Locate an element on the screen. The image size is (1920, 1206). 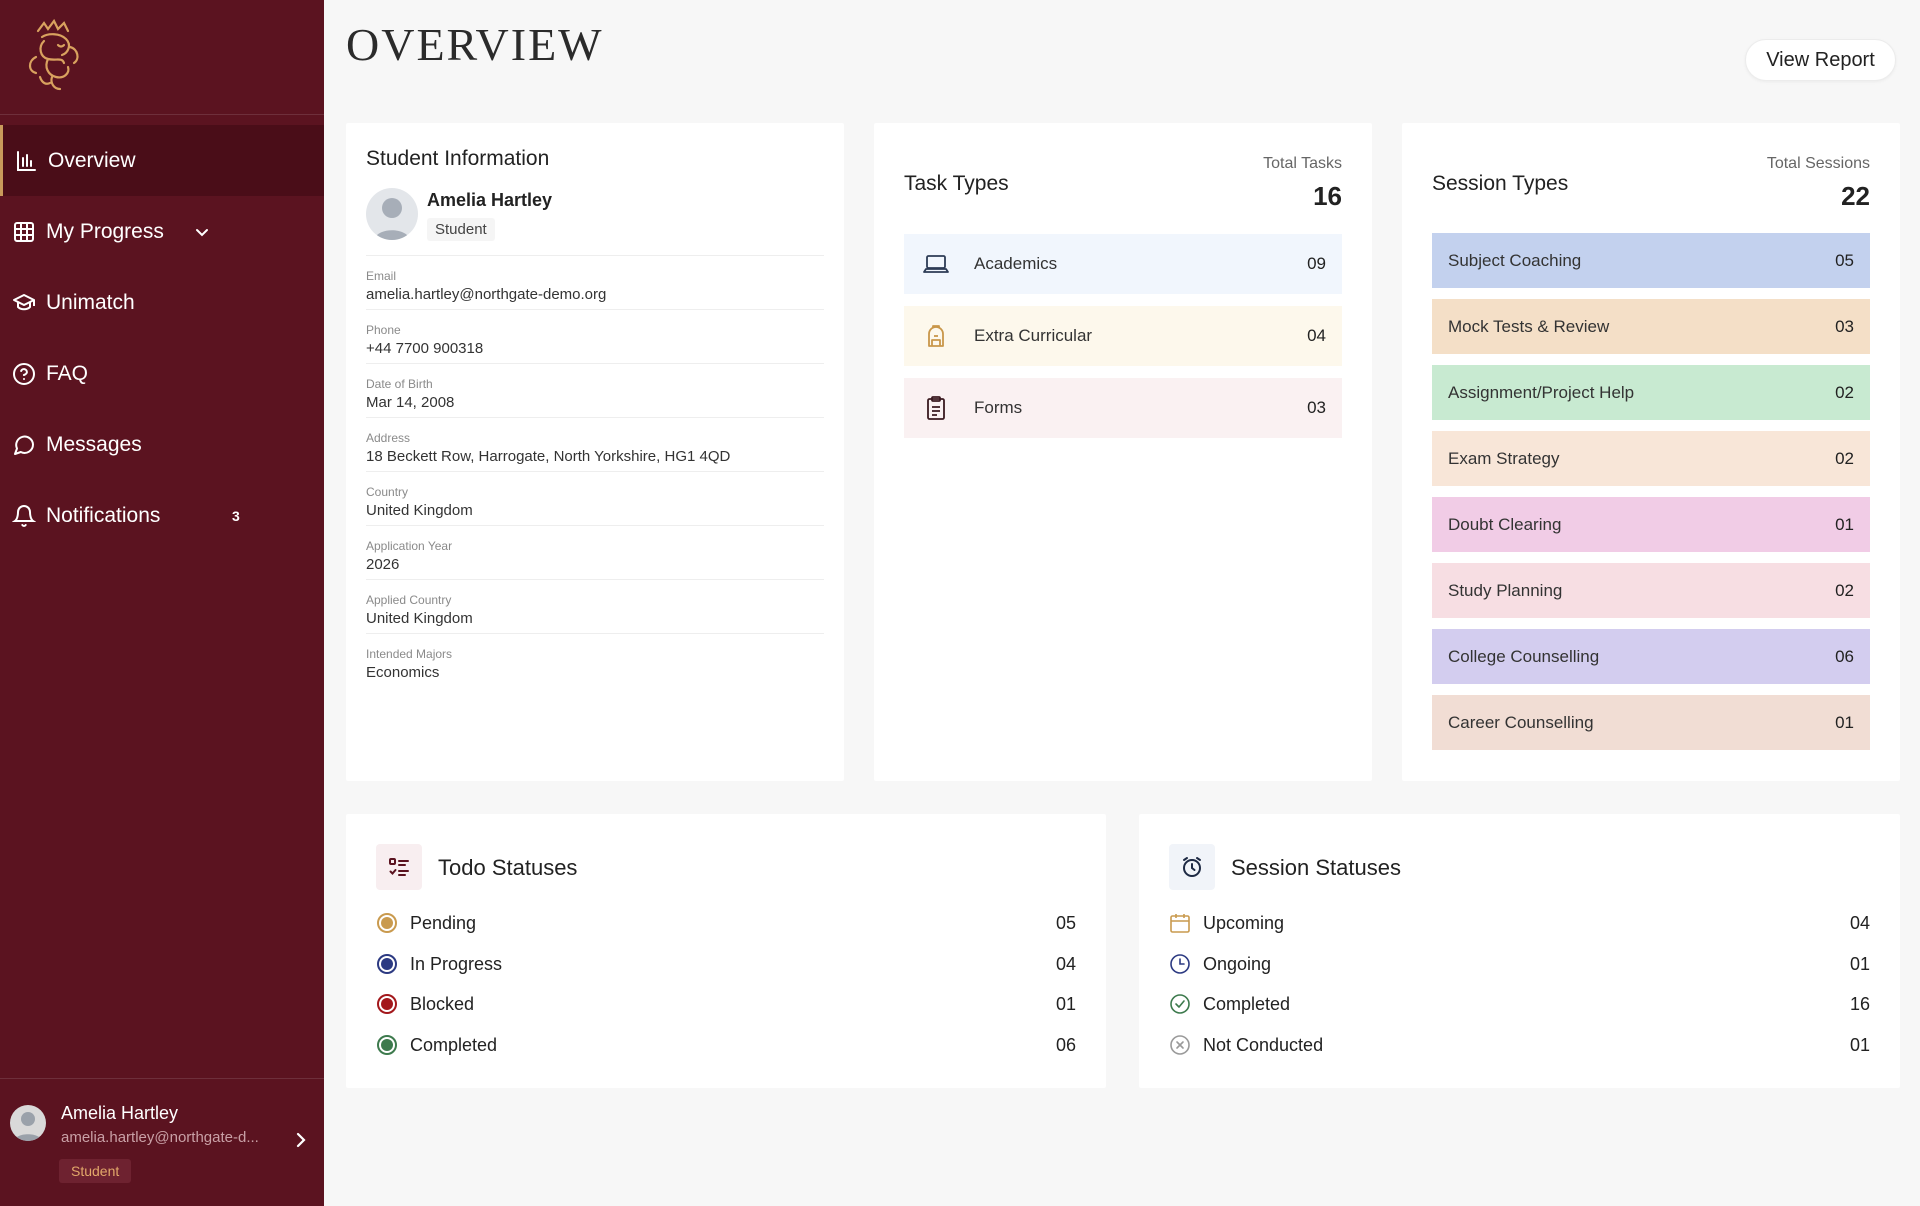
session-type-mock-tests: Mock Tests & Review 03 is located at coordinates (1651, 326).